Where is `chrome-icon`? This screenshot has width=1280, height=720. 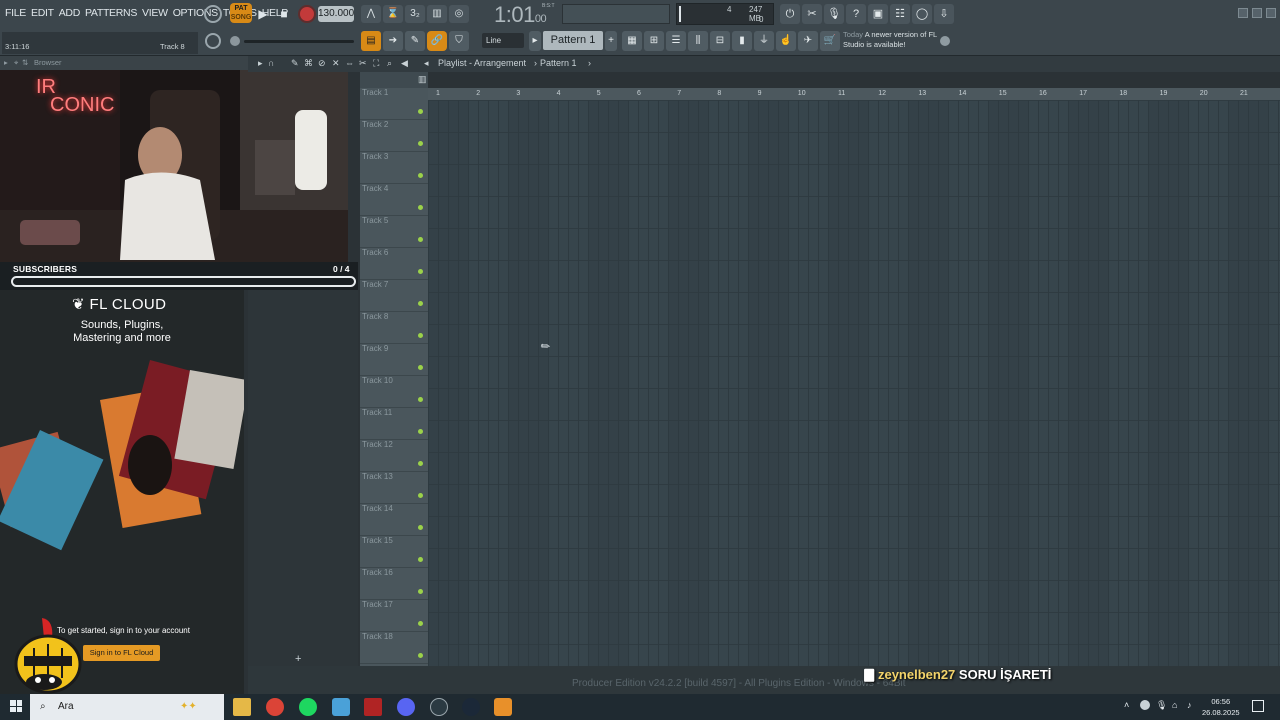 chrome-icon is located at coordinates (275, 707).